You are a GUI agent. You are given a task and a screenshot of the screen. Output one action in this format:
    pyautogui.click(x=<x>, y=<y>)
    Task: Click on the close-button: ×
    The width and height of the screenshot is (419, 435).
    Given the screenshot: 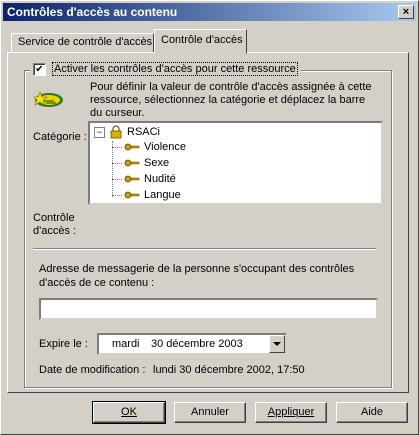 What is the action you would take?
    pyautogui.click(x=406, y=12)
    